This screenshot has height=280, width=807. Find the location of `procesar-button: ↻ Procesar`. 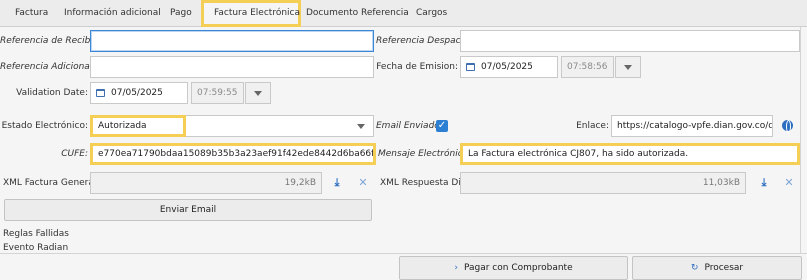

procesar-button: ↻ Procesar is located at coordinates (717, 268).